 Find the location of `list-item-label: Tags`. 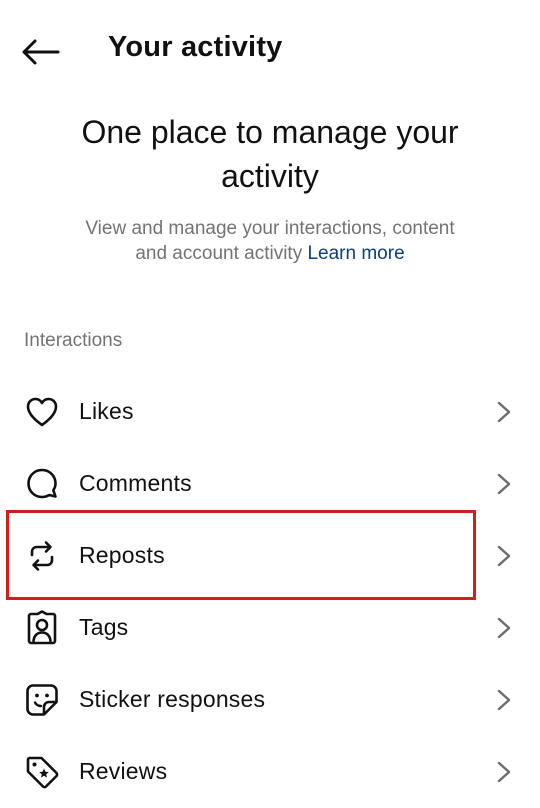

list-item-label: Tags is located at coordinates (104, 627).